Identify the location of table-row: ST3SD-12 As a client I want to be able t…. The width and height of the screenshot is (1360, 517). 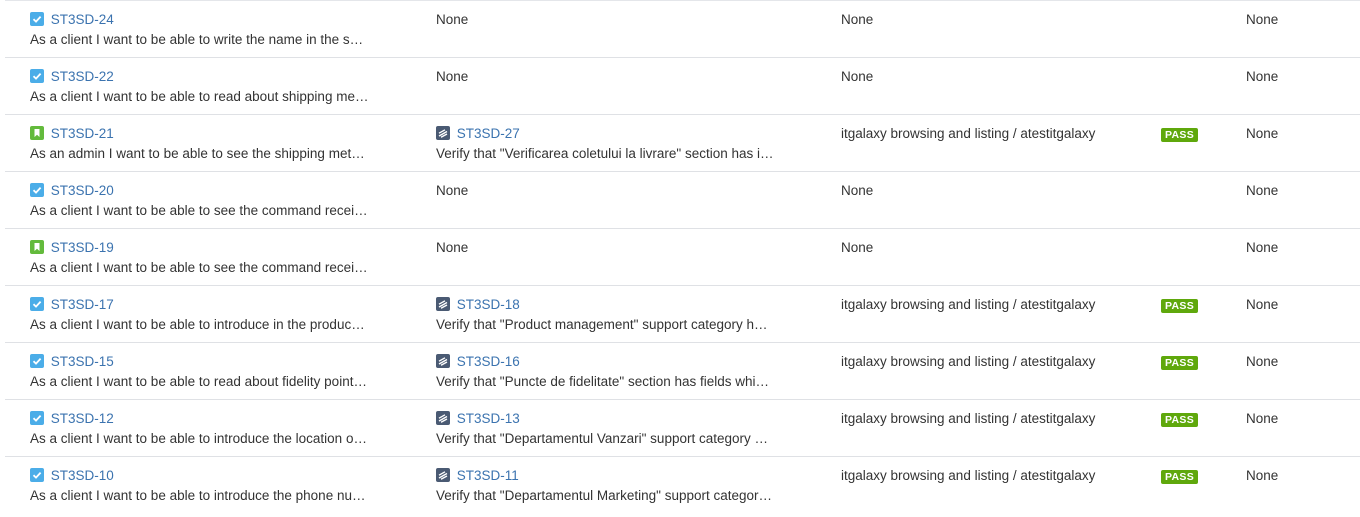
(682, 427).